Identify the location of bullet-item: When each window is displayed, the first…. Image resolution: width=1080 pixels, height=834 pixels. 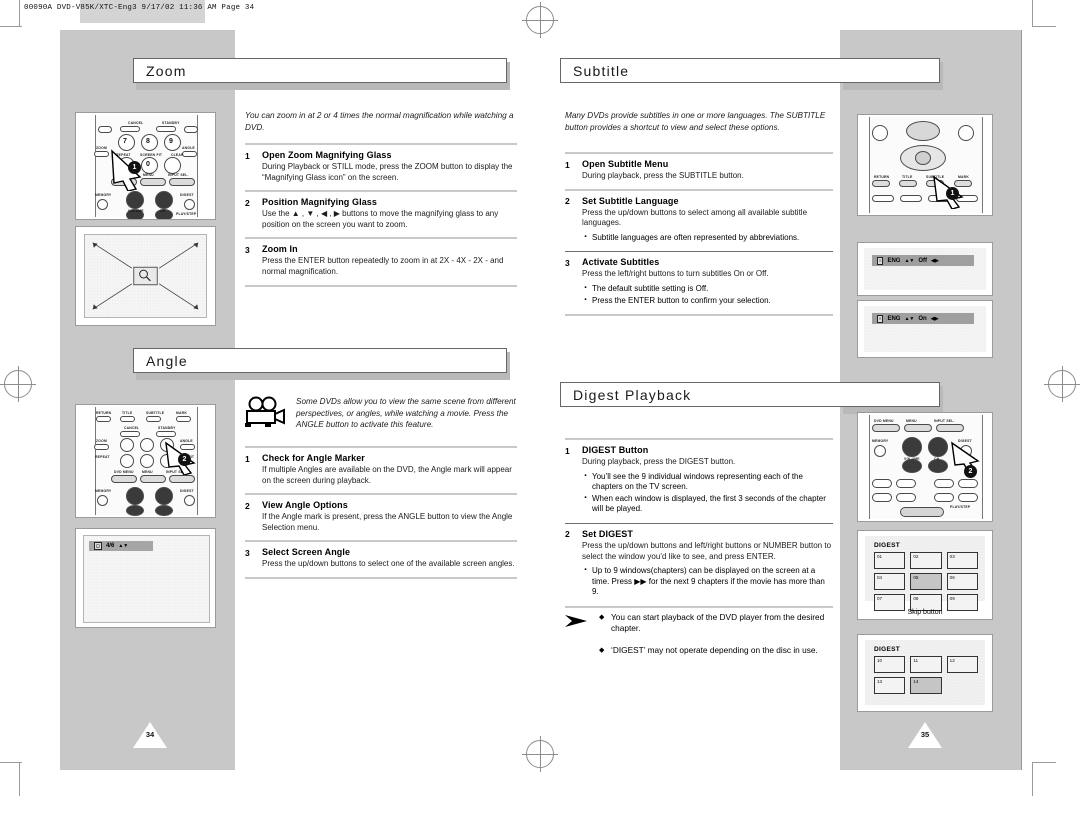
(707, 504).